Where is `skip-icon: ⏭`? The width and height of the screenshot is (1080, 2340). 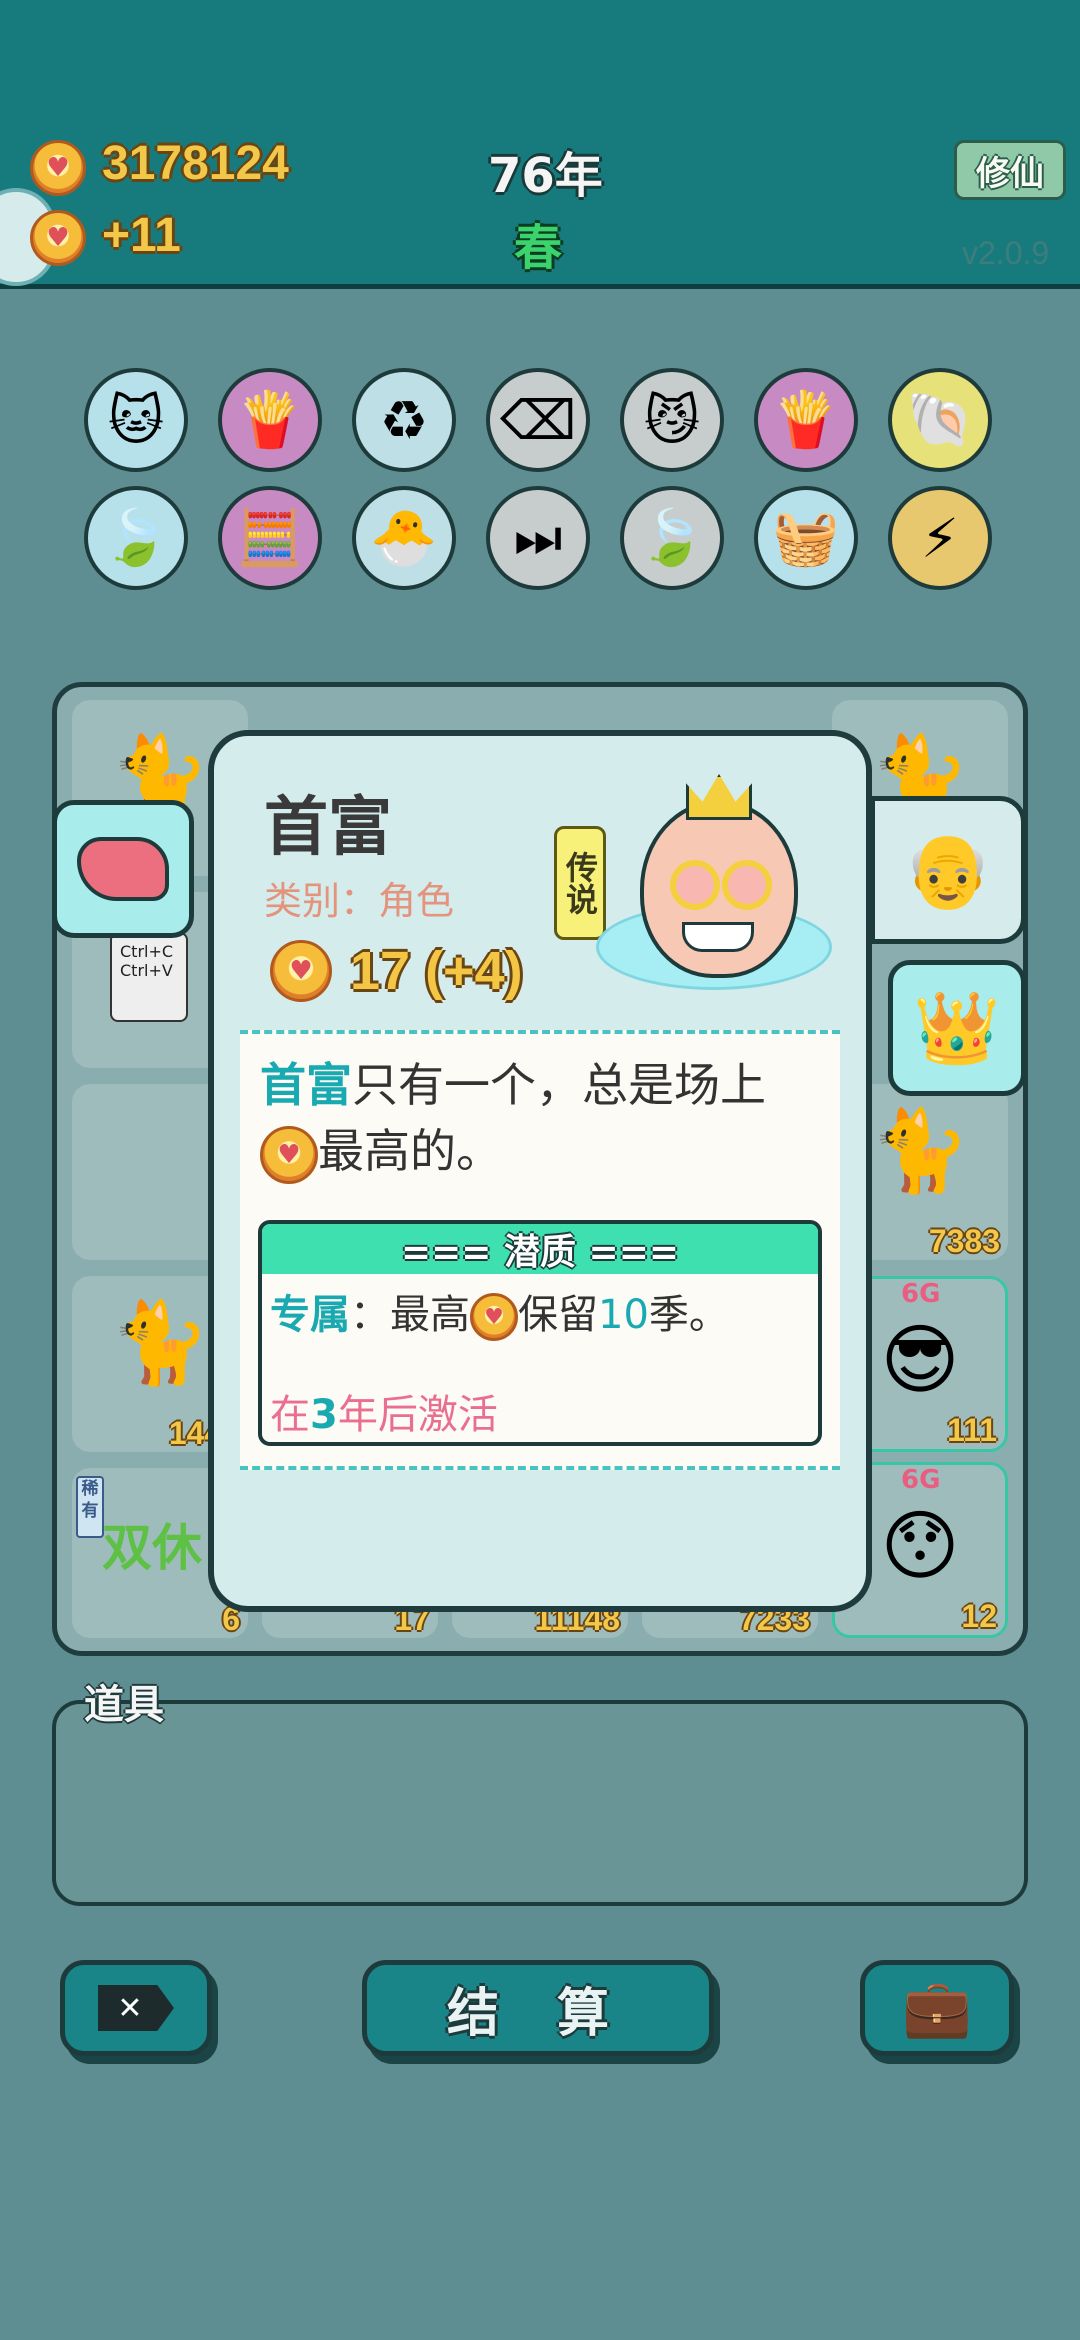
skip-icon: ⏭ is located at coordinates (538, 538).